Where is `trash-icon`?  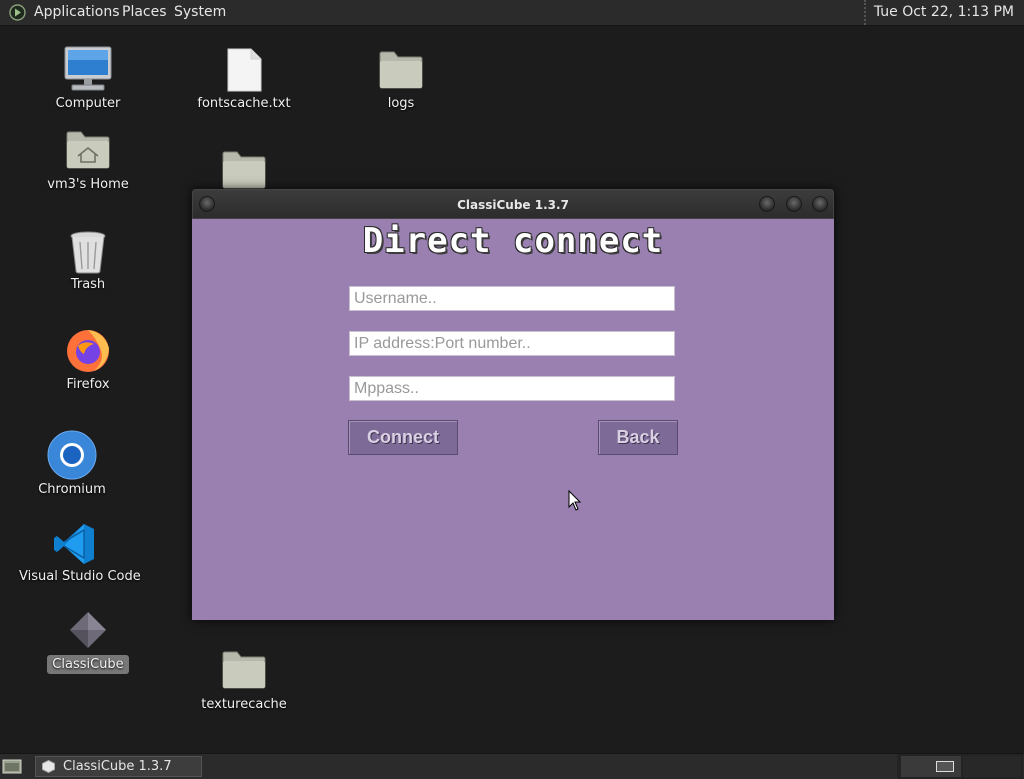
trash-icon is located at coordinates (88, 252).